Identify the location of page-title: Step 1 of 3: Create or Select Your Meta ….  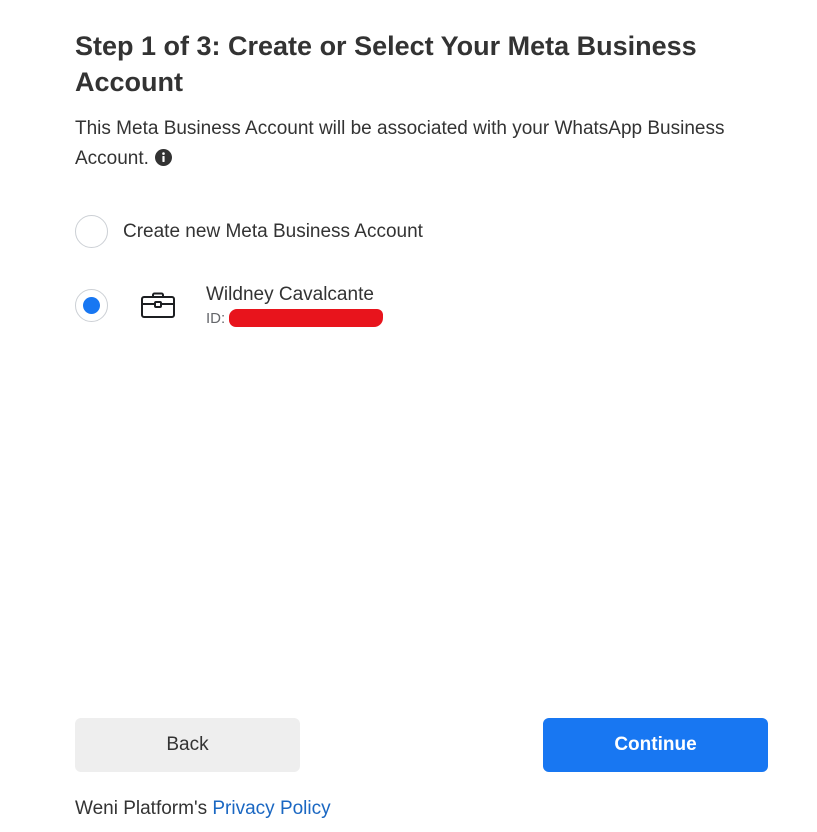
(386, 64).